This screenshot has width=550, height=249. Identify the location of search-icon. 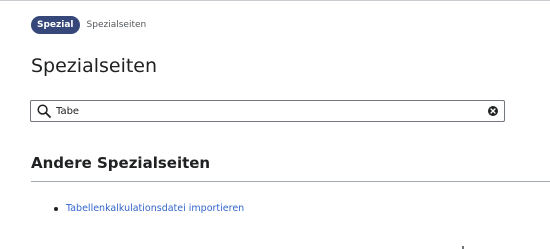
(44, 111).